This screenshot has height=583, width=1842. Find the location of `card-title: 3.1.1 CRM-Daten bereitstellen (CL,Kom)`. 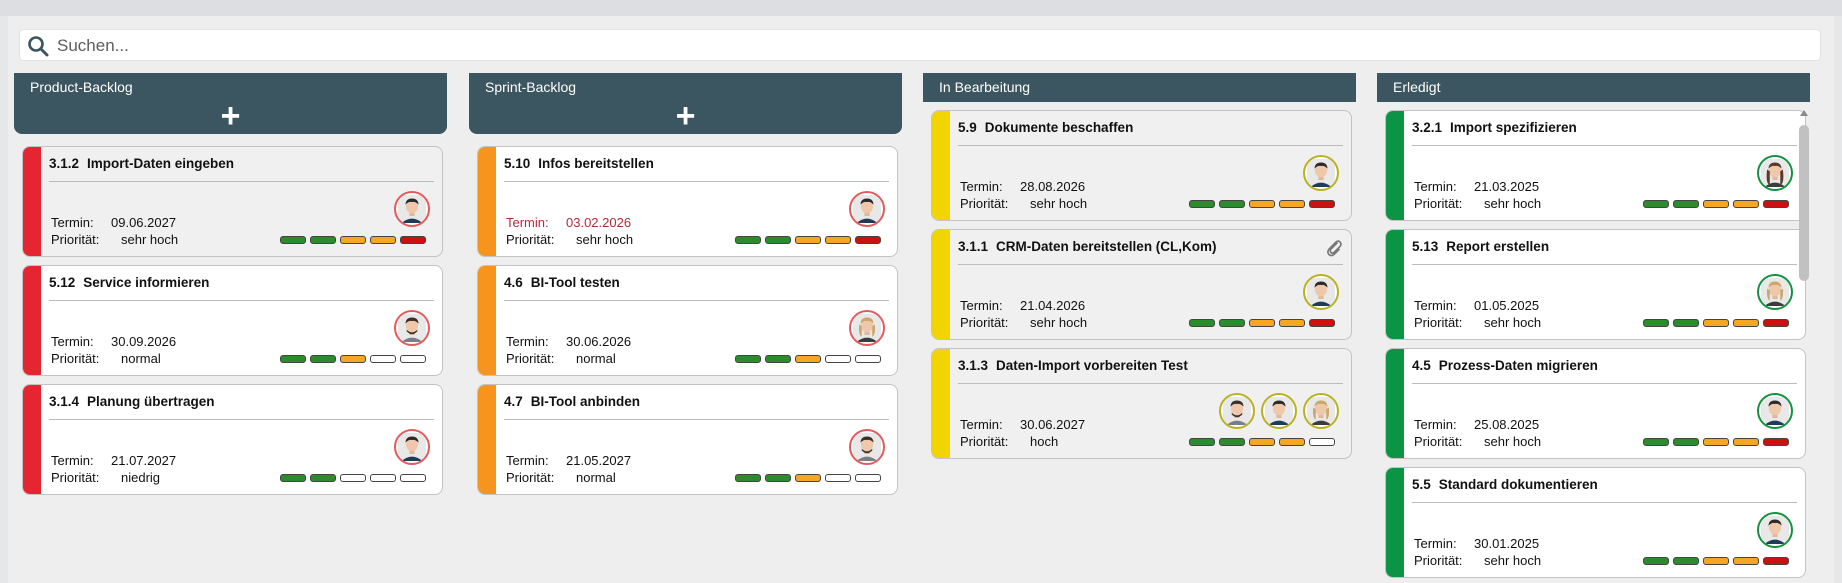

card-title: 3.1.1 CRM-Daten bereitstellen (CL,Kom) is located at coordinates (1087, 246).